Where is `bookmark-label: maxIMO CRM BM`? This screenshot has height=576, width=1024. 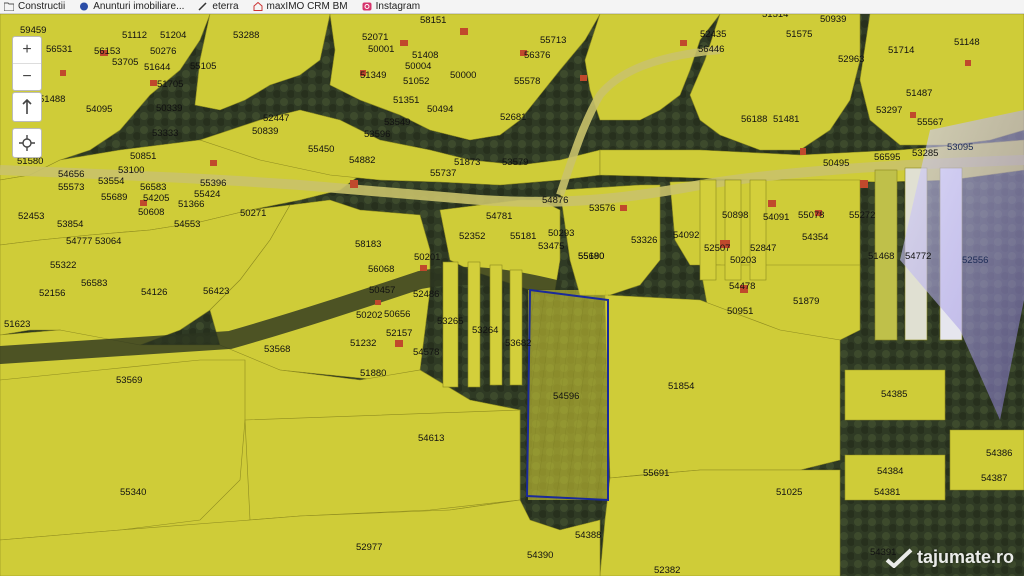 bookmark-label: maxIMO CRM BM is located at coordinates (307, 6).